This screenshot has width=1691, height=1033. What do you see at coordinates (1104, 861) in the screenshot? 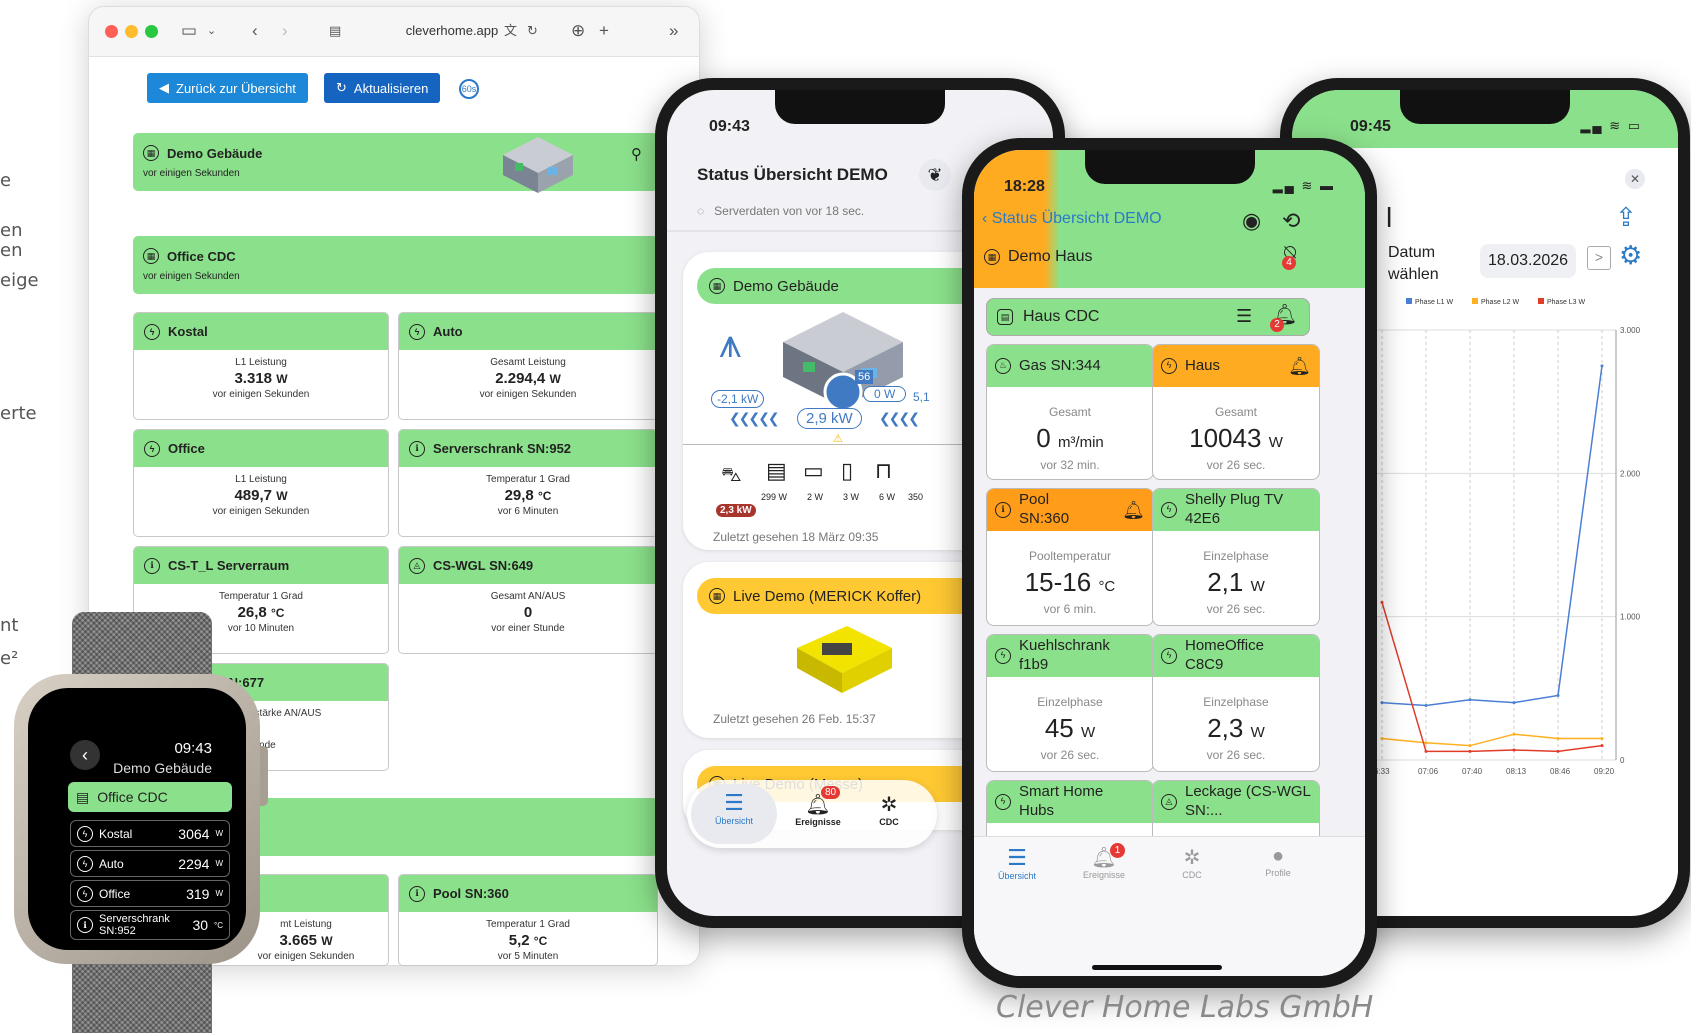
I see `tab-events: 🔔︎ Ereignisse 1` at bounding box center [1104, 861].